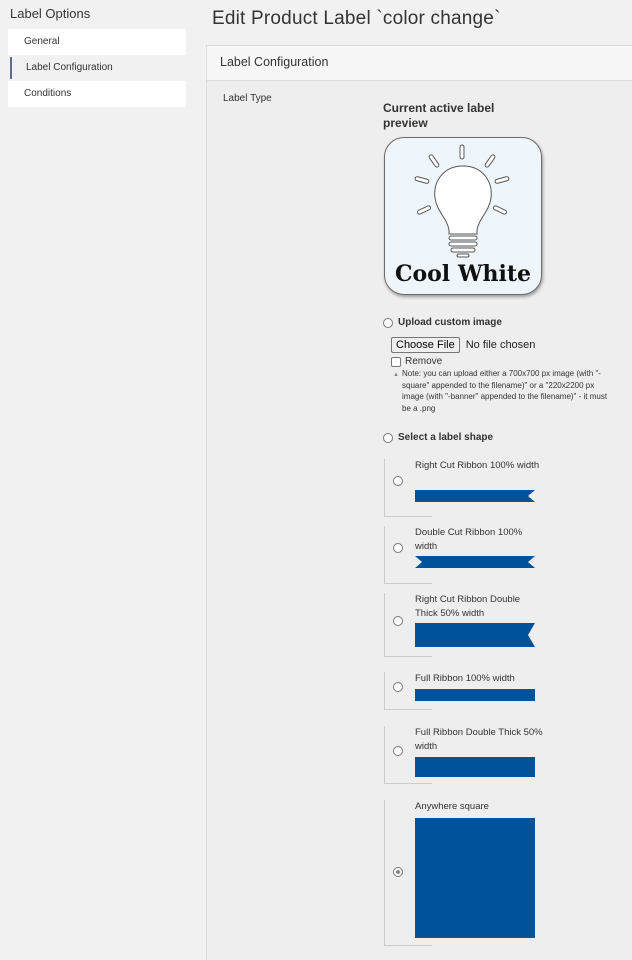 The image size is (632, 960). Describe the element at coordinates (97, 42) in the screenshot. I see `sidebar-item-general: General` at that location.